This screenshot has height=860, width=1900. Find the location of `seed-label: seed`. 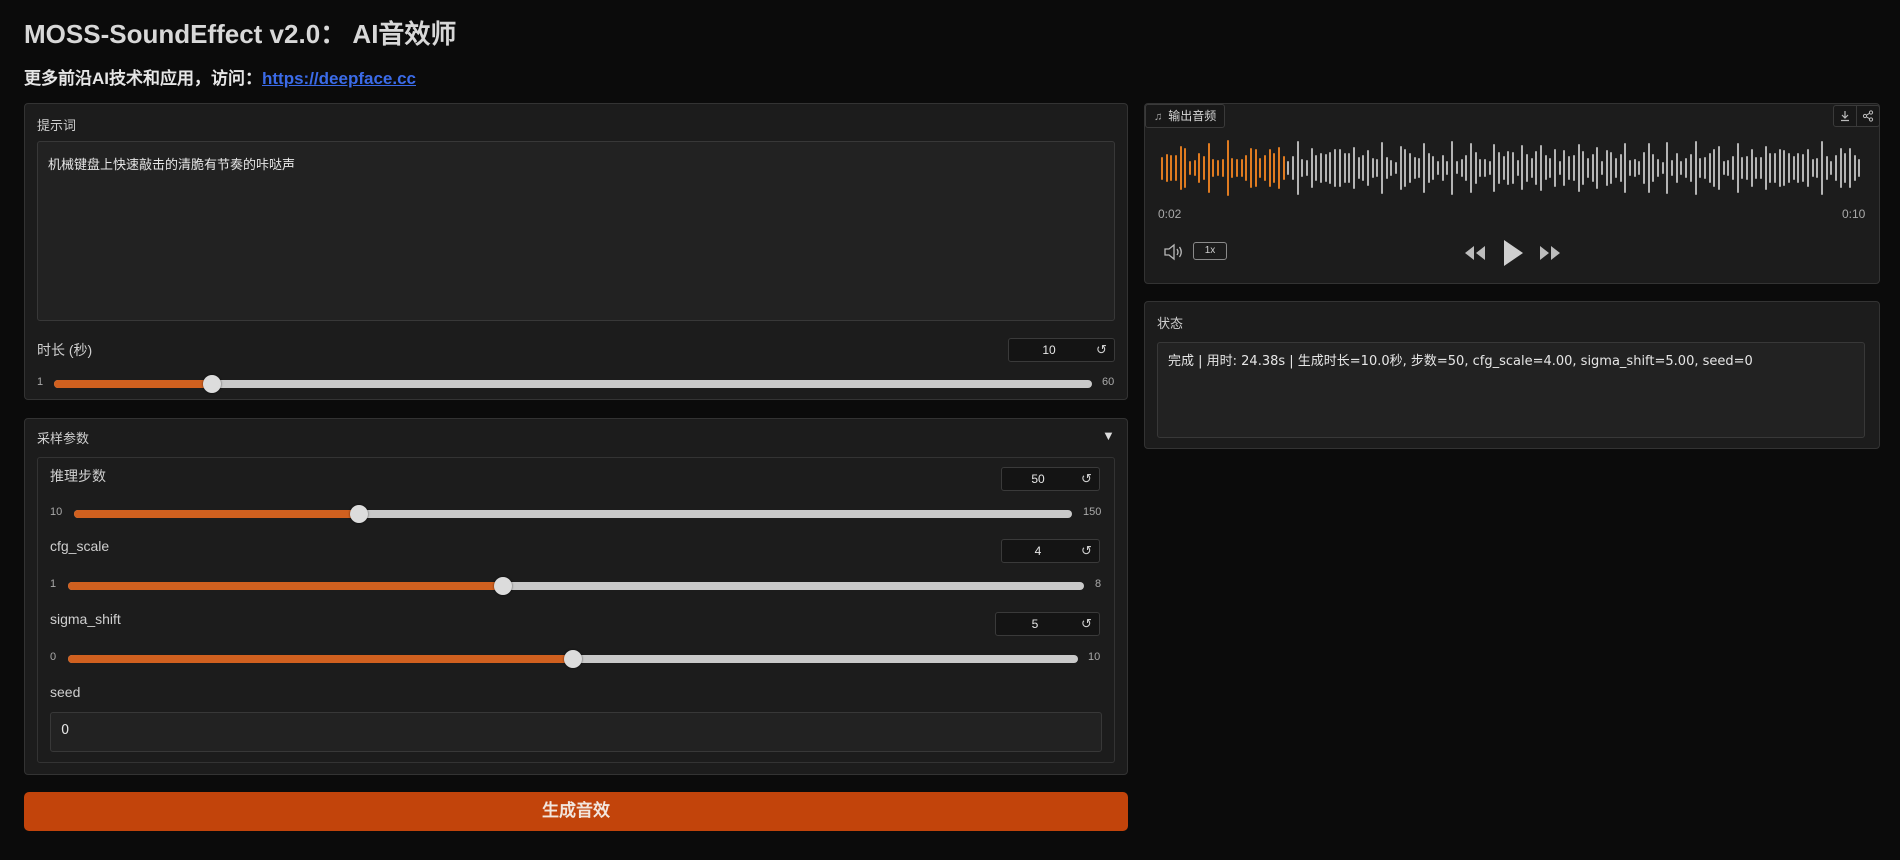

seed-label: seed is located at coordinates (65, 692).